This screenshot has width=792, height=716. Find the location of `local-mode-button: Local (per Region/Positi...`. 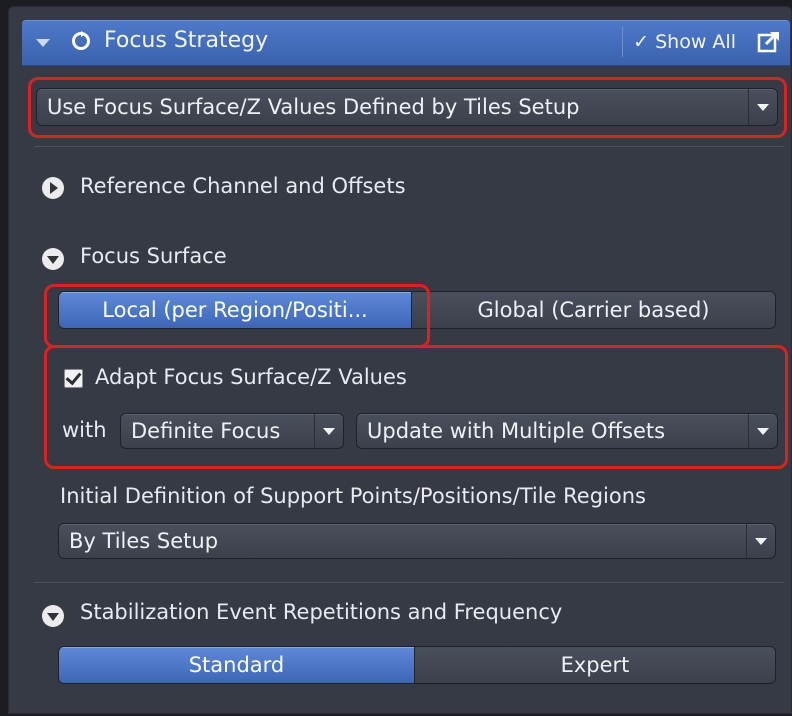

local-mode-button: Local (per Region/Positi... is located at coordinates (235, 310).